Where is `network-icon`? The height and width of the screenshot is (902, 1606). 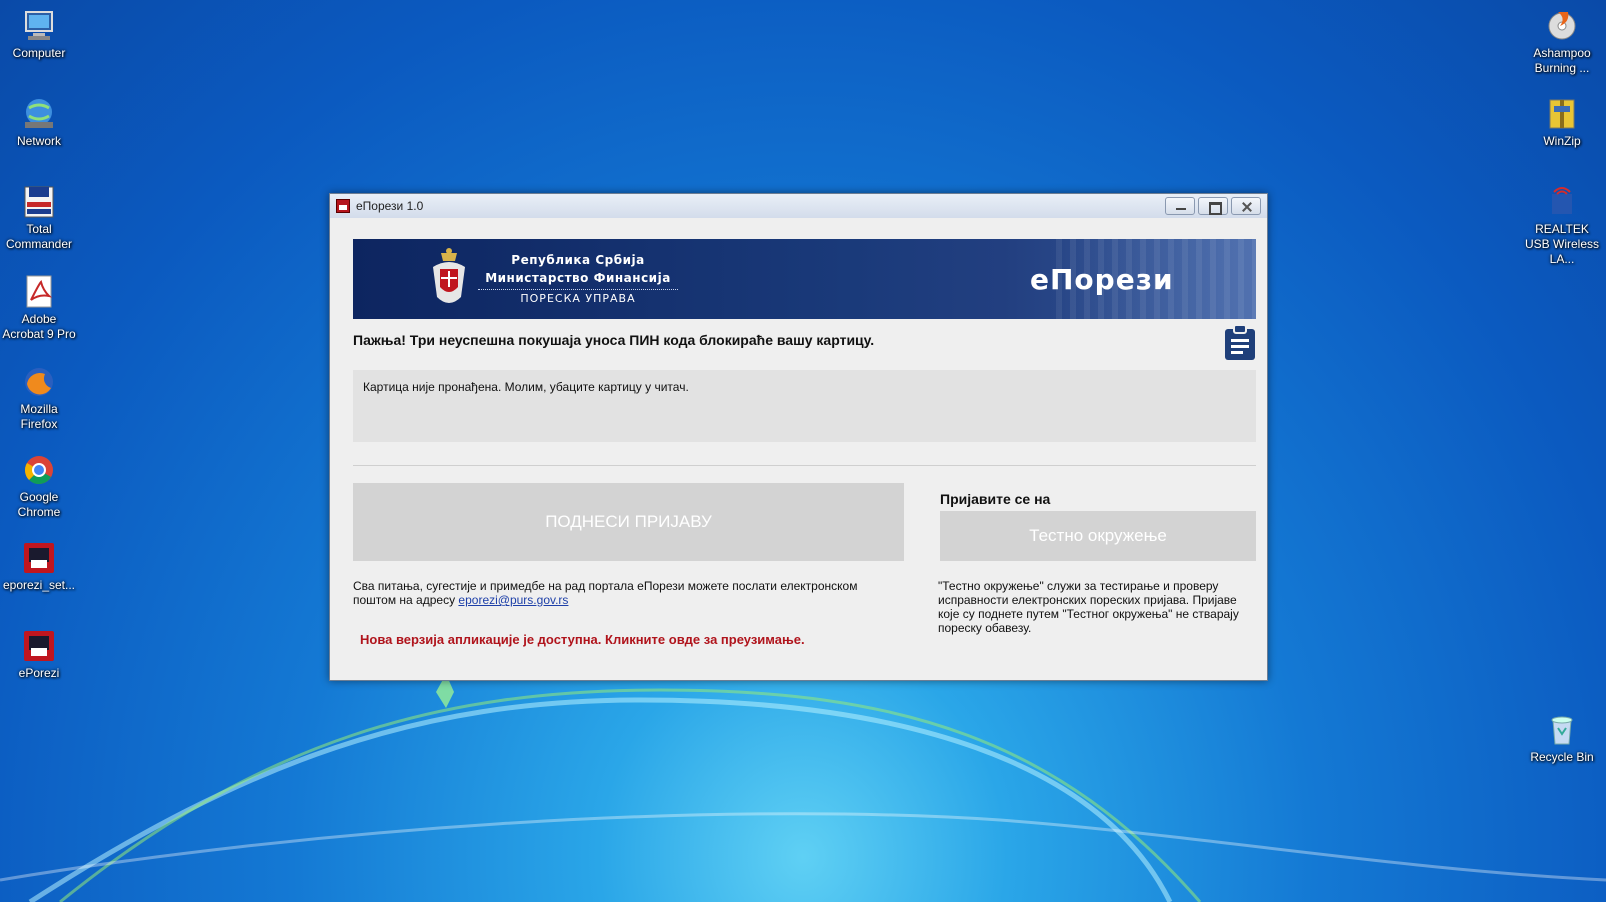 network-icon is located at coordinates (39, 114).